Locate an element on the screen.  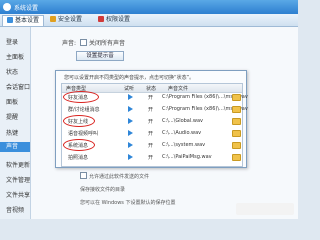
sidebar-item-reminder: 提醒 is located at coordinates (12, 116).